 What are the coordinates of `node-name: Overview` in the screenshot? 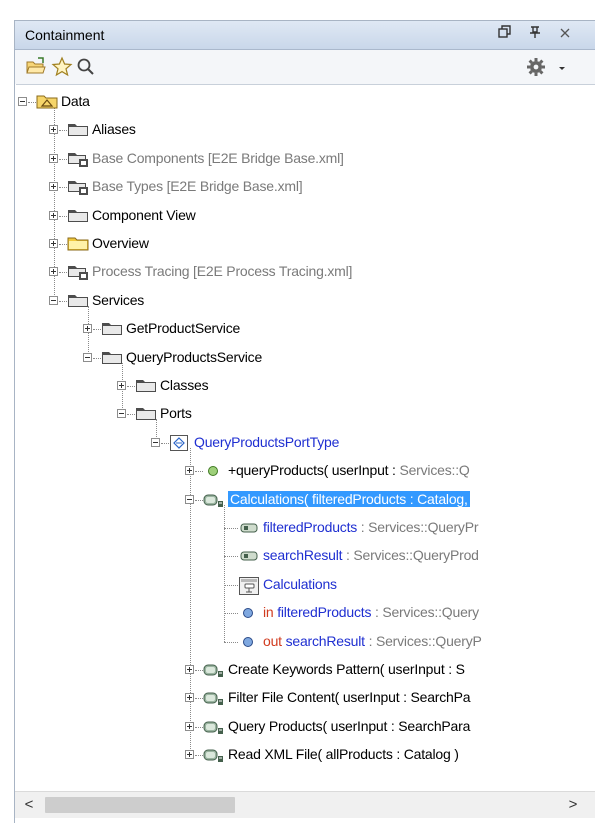 It's located at (120, 243).